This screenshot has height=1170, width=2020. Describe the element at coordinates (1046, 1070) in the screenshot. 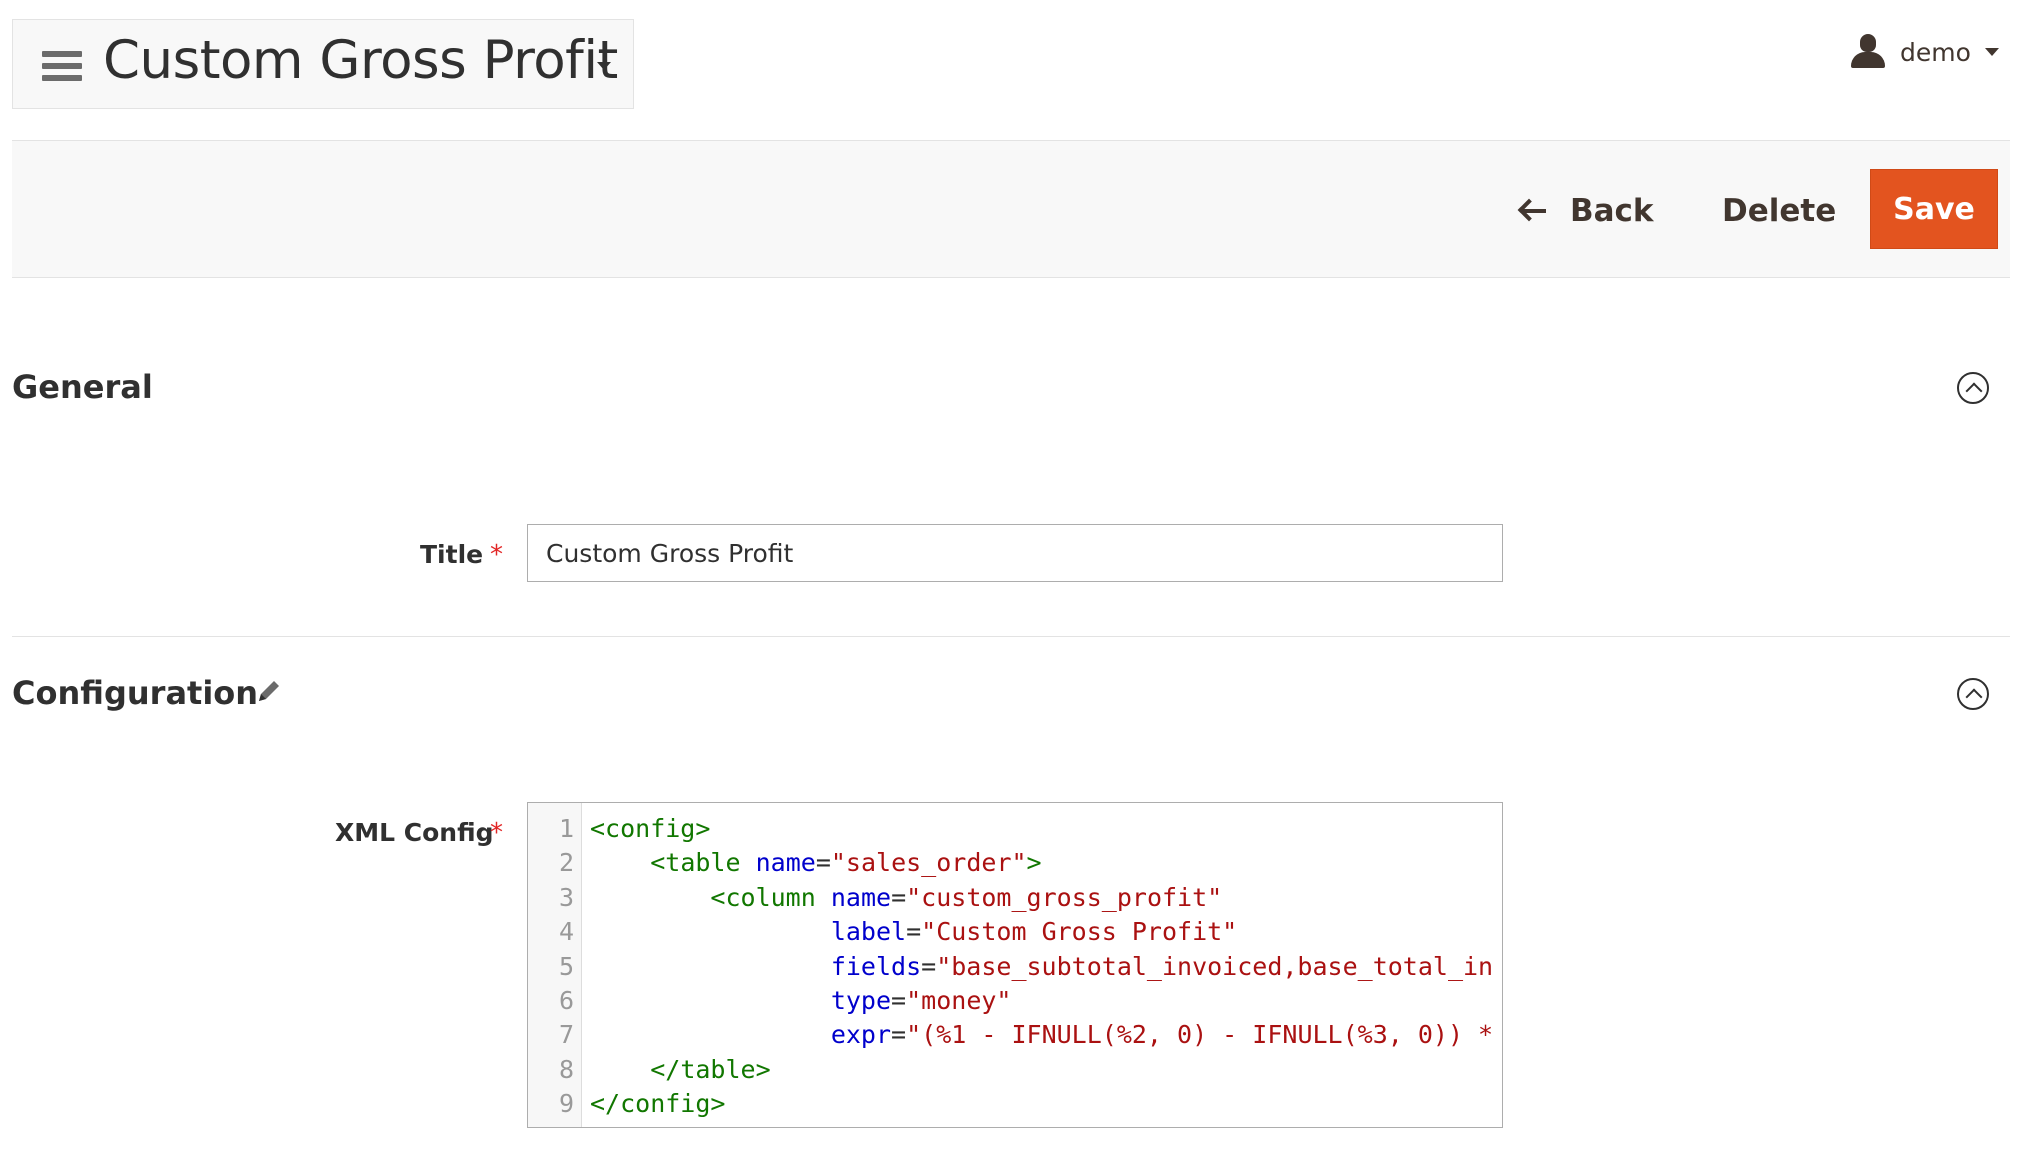

I see `code-line: </table>` at that location.